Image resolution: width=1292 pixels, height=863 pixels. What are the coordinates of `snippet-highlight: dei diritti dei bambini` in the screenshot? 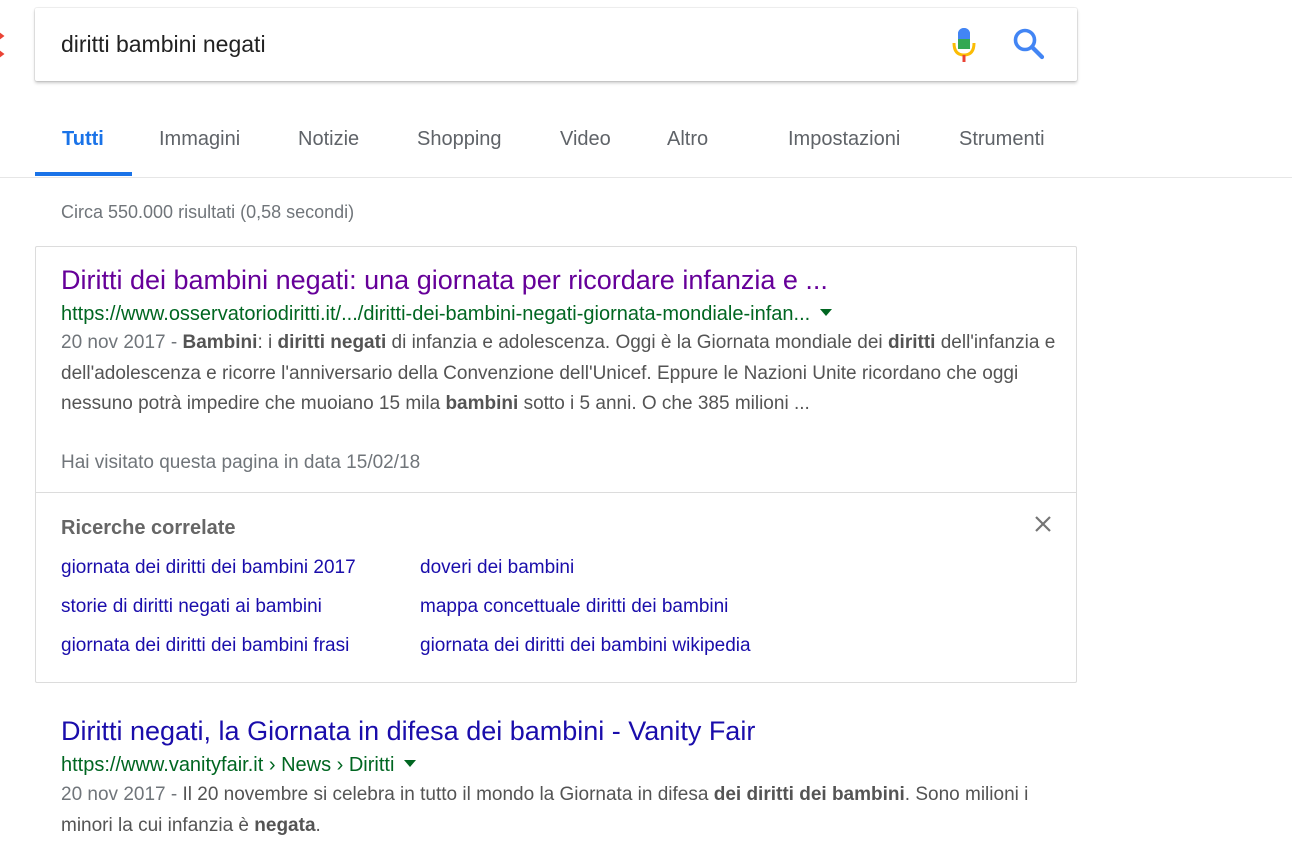 It's located at (809, 794).